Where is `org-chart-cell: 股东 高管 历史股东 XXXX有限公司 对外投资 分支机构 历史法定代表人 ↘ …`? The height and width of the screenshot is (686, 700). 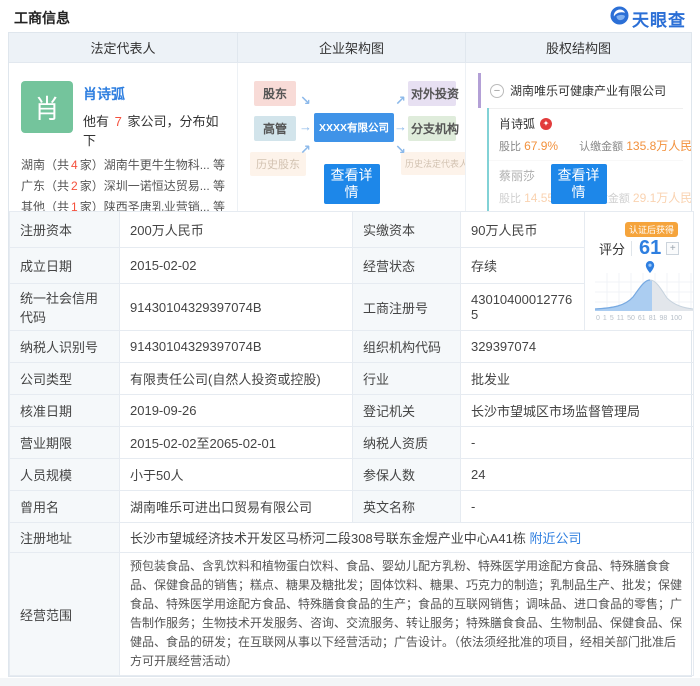
org-chart-cell: 股东 高管 历史股东 XXXX有限公司 对外投资 分支机构 历史法定代表人 ↘ … is located at coordinates (351, 137).